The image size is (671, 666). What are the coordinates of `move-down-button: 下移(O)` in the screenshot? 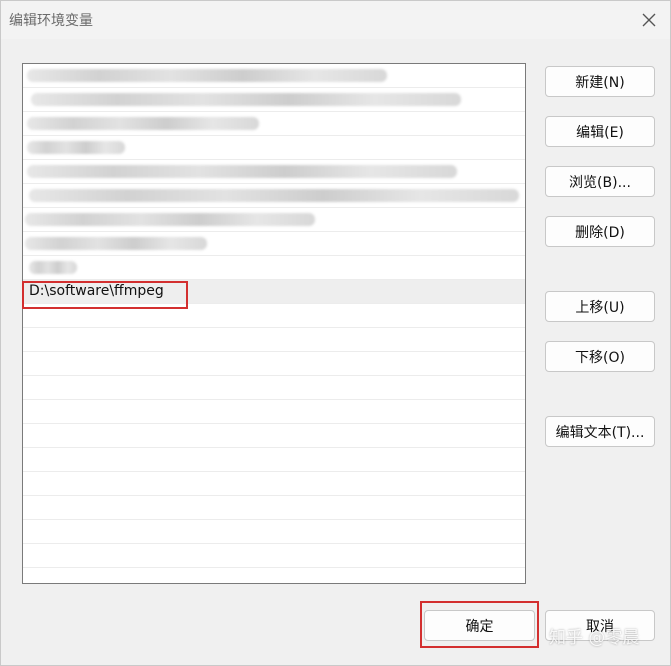 It's located at (600, 356).